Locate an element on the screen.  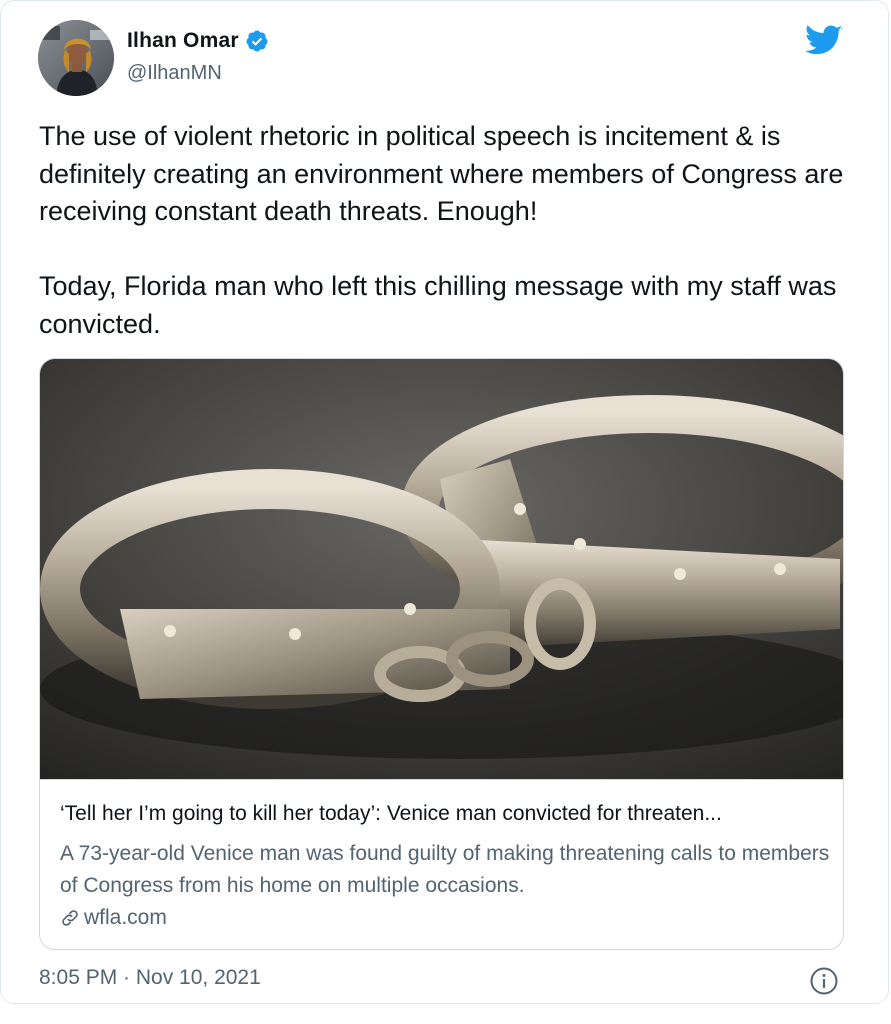
twitter-bird-icon is located at coordinates (824, 41).